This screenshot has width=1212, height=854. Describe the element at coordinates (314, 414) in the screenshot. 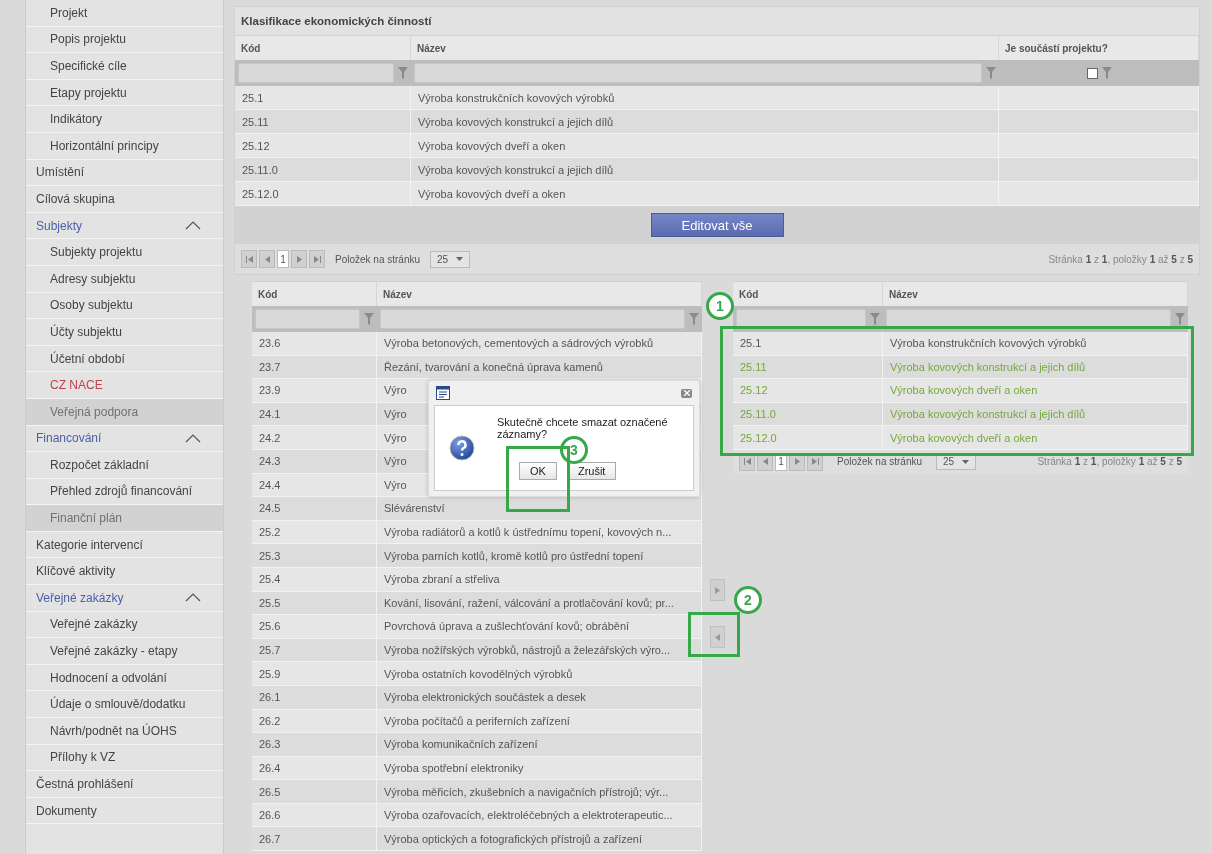

I see `table-cell: 24.1` at that location.